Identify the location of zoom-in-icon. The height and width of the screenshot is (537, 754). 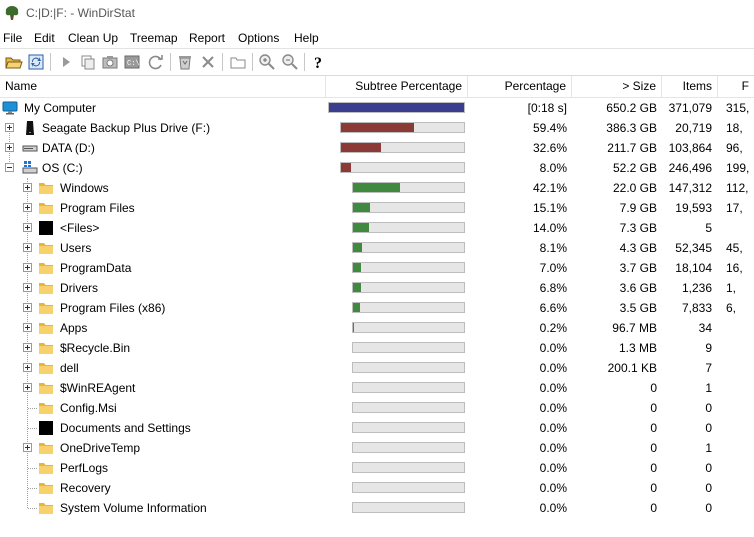
(267, 62).